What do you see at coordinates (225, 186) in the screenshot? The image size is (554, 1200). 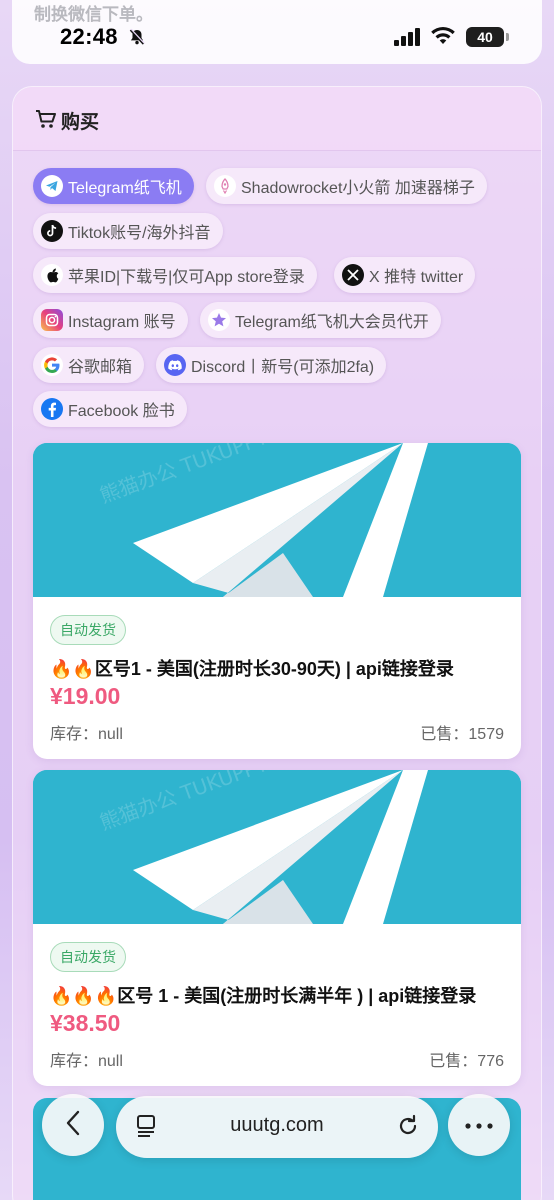 I see `rocket-icon` at bounding box center [225, 186].